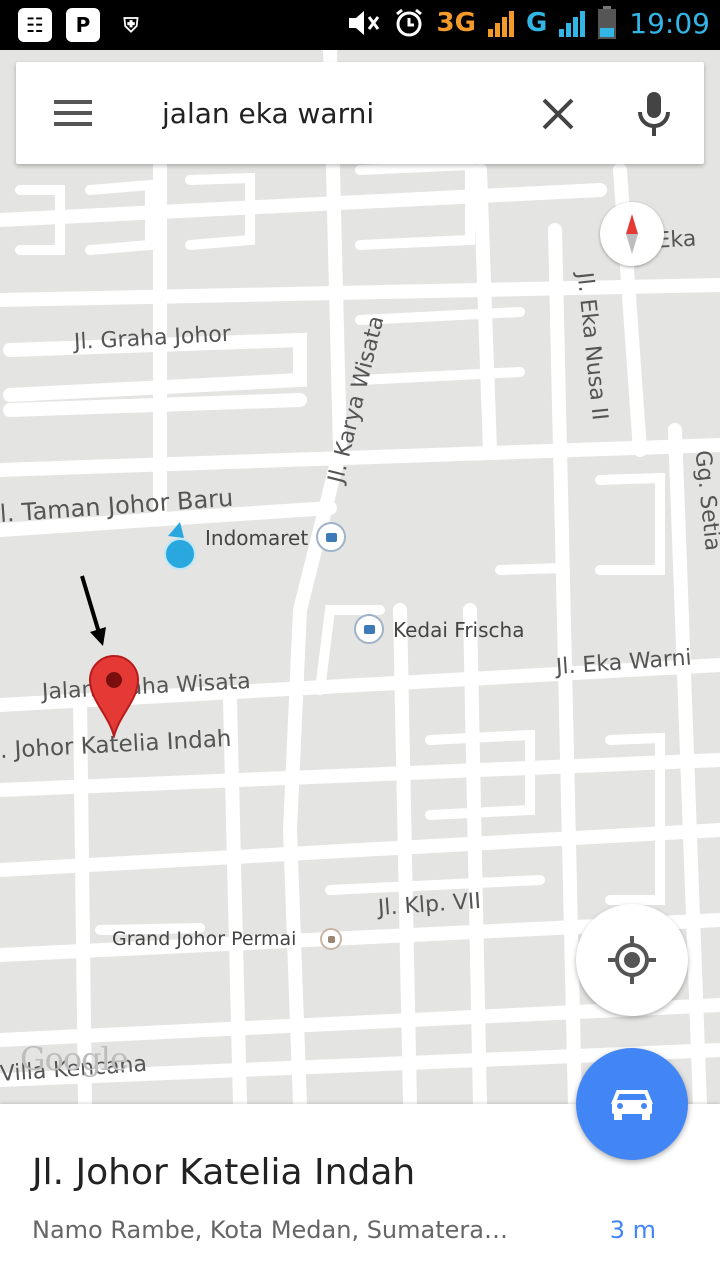 The image size is (720, 1280). Describe the element at coordinates (607, 22) in the screenshot. I see `battery-icon` at that location.